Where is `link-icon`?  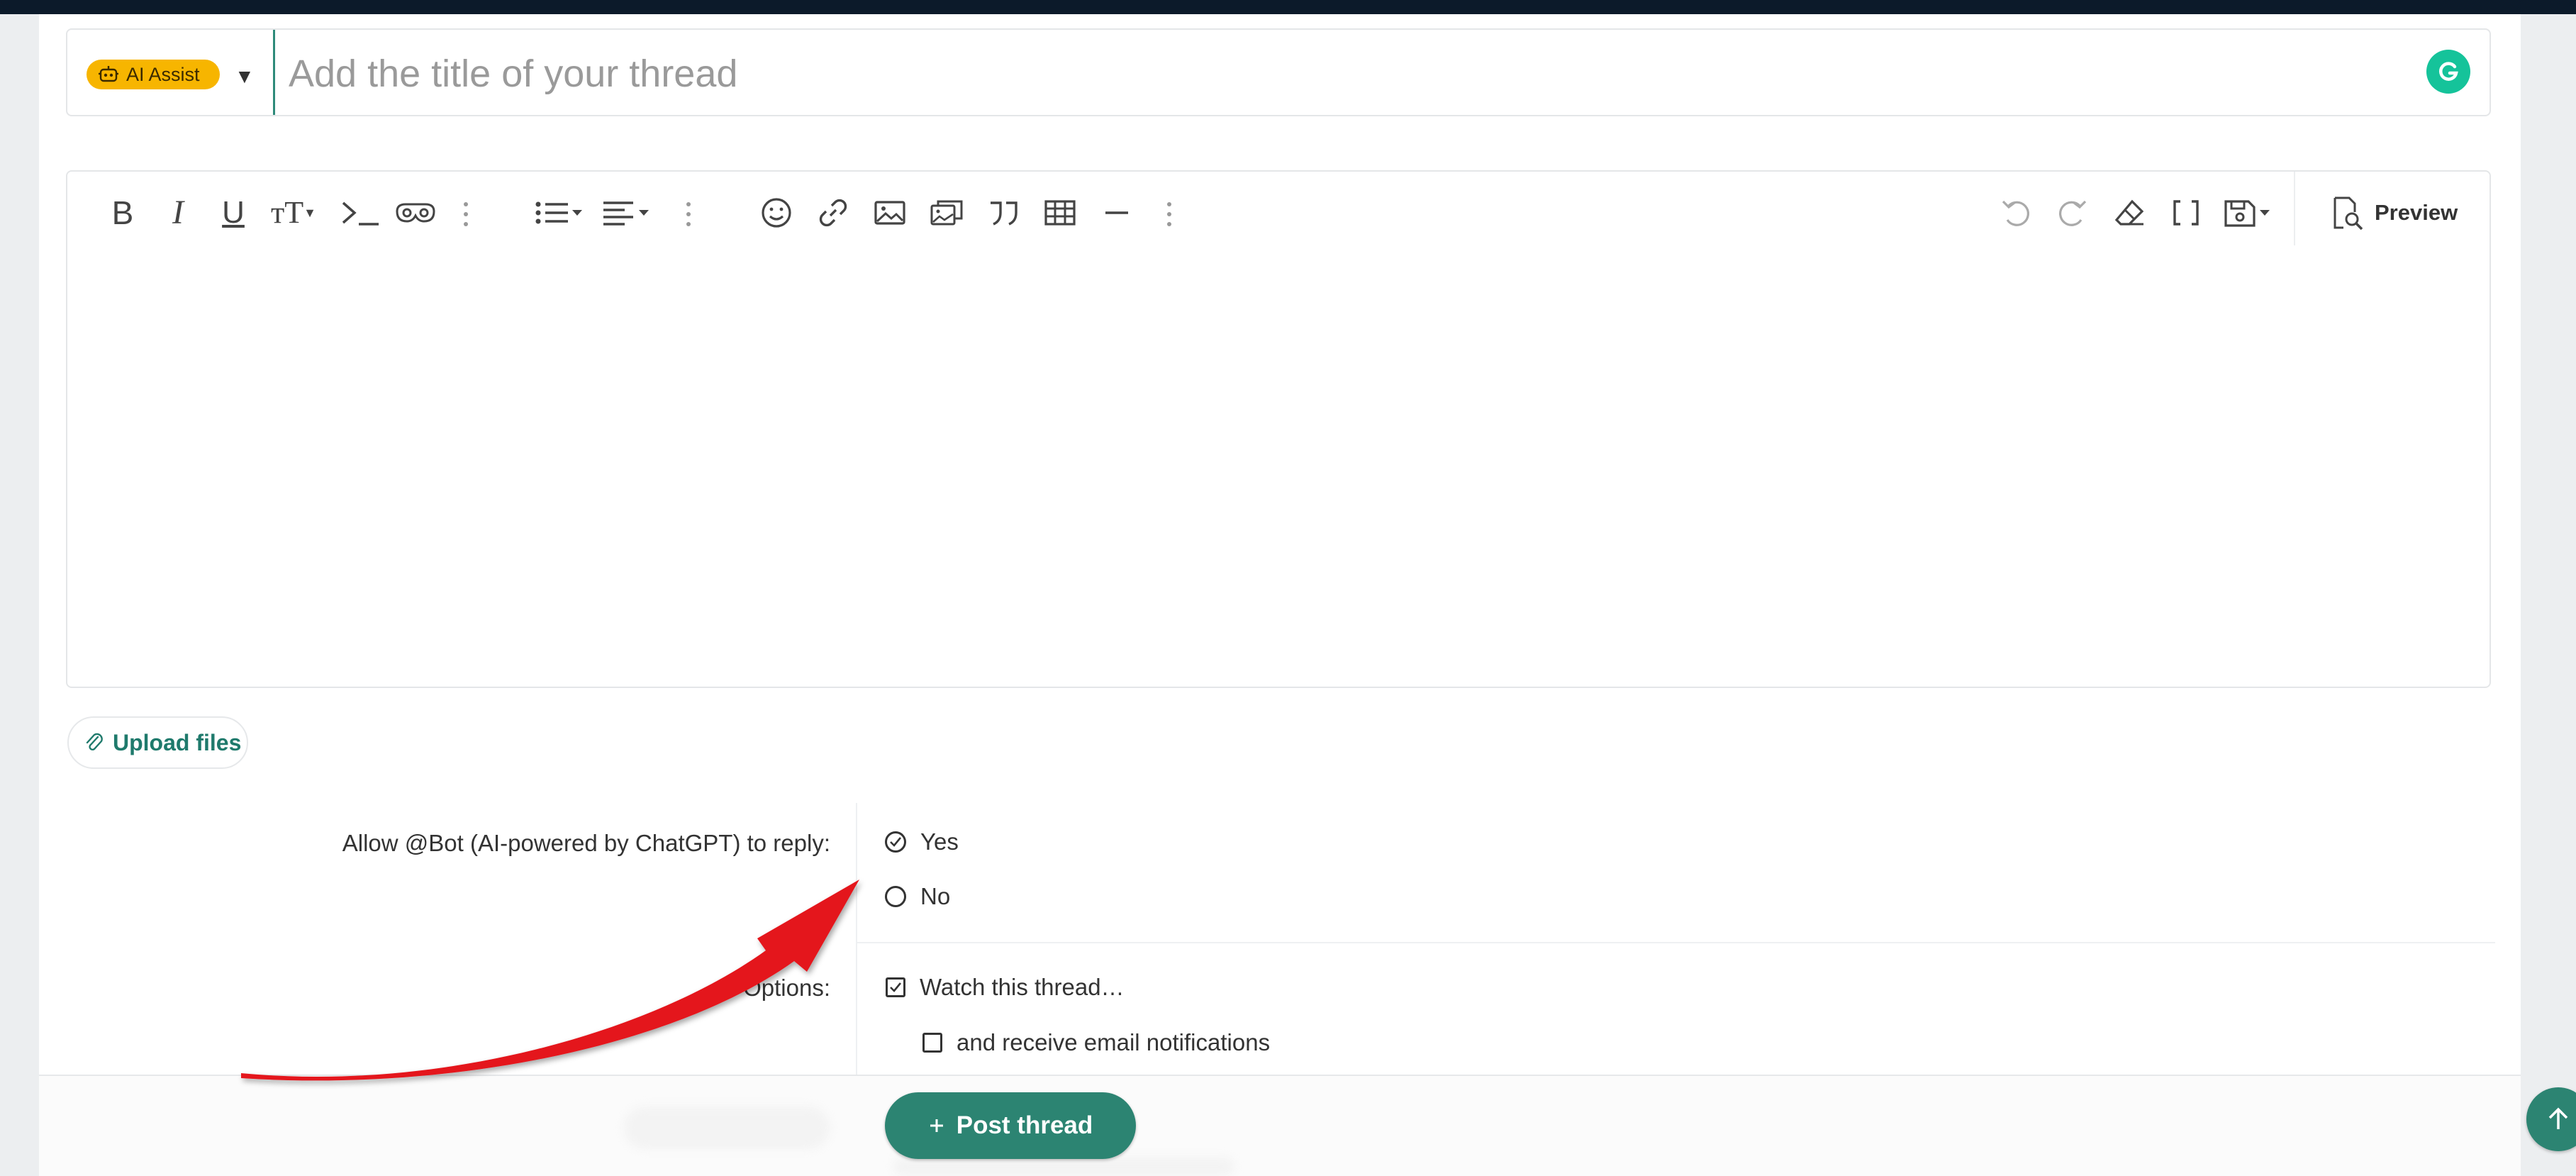 link-icon is located at coordinates (833, 213).